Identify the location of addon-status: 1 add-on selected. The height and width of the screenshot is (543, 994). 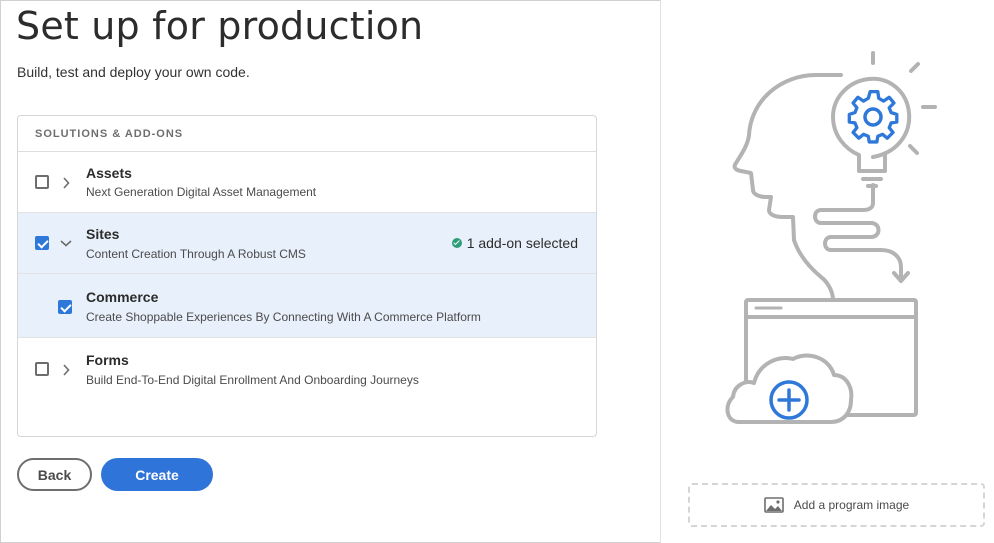
(514, 243).